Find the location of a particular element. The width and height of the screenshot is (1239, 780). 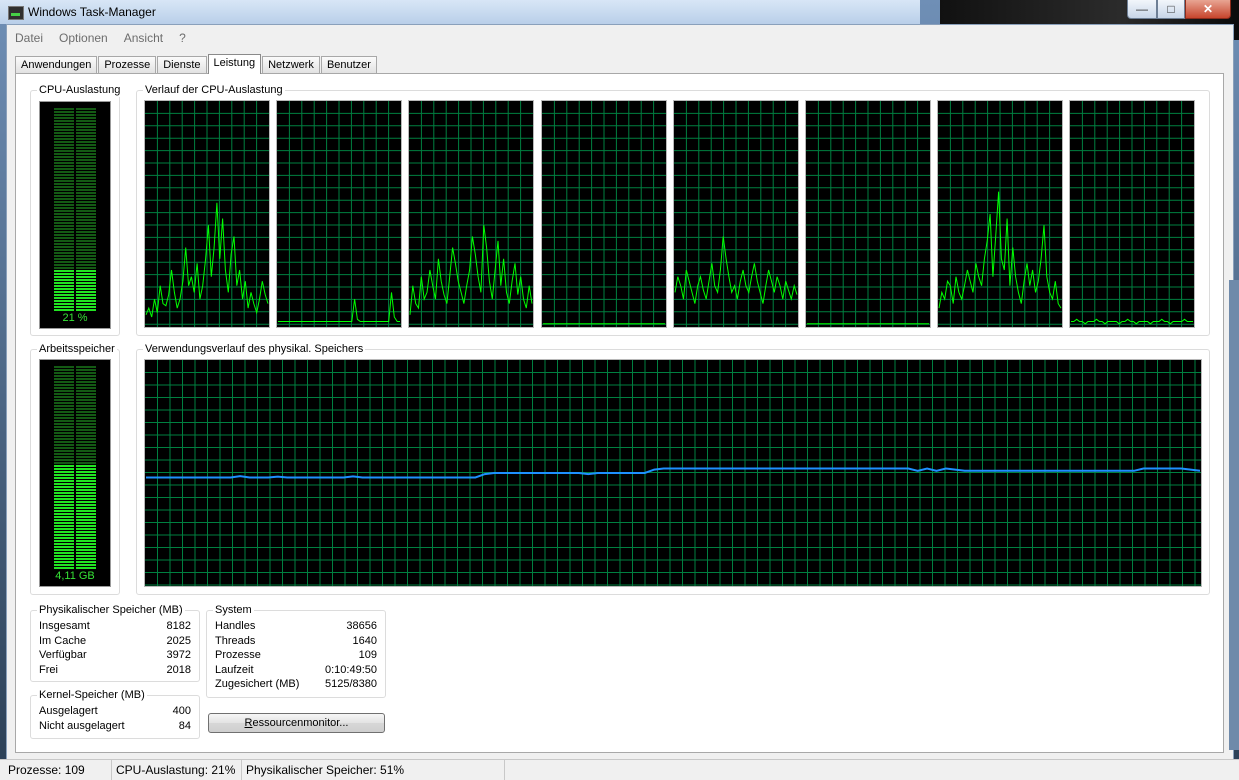

status-cpu: CPU-Auslastung: 21% is located at coordinates (177, 770).